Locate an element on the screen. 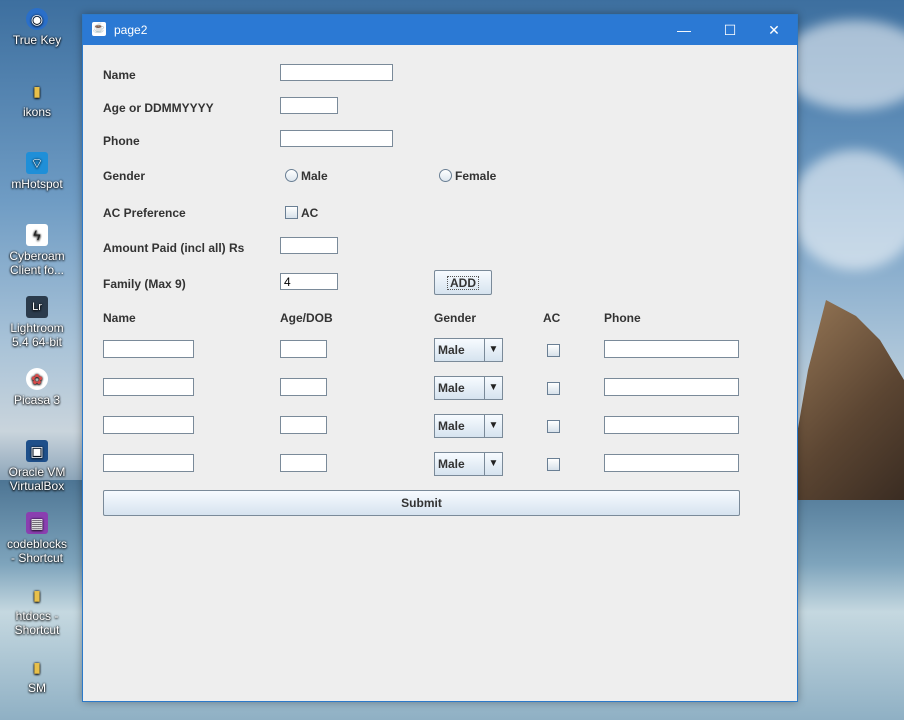  female-radio-label: Female is located at coordinates (475, 176).